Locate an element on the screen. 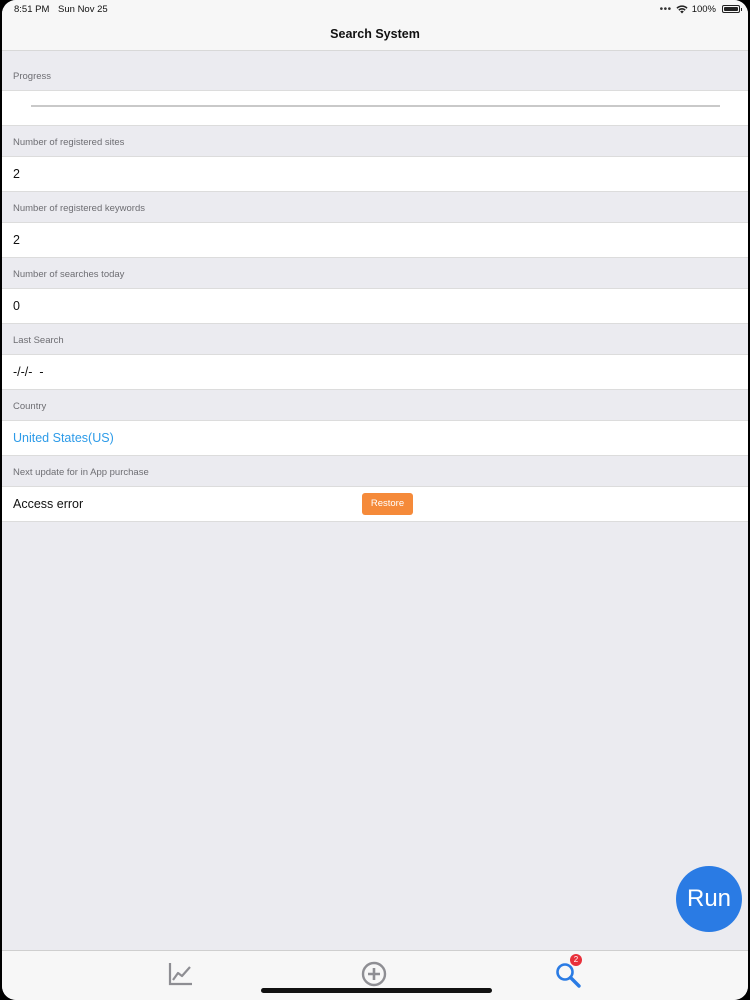  status-indicators: ••• 100% is located at coordinates (688, 9).